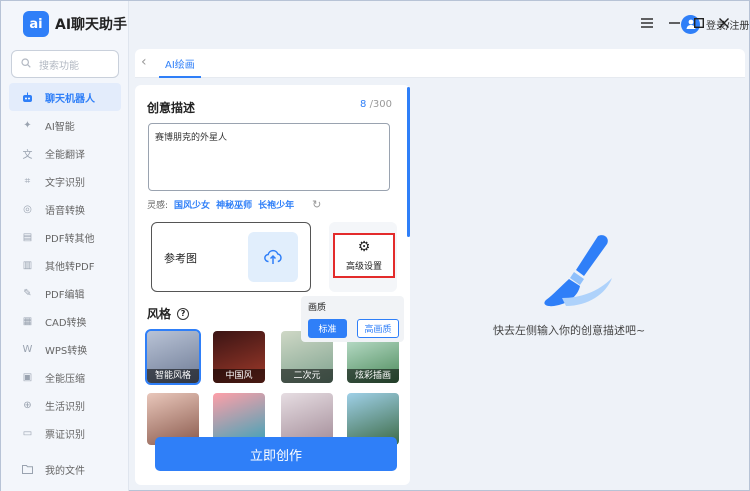  I want to click on quality-title: 画质, so click(317, 308).